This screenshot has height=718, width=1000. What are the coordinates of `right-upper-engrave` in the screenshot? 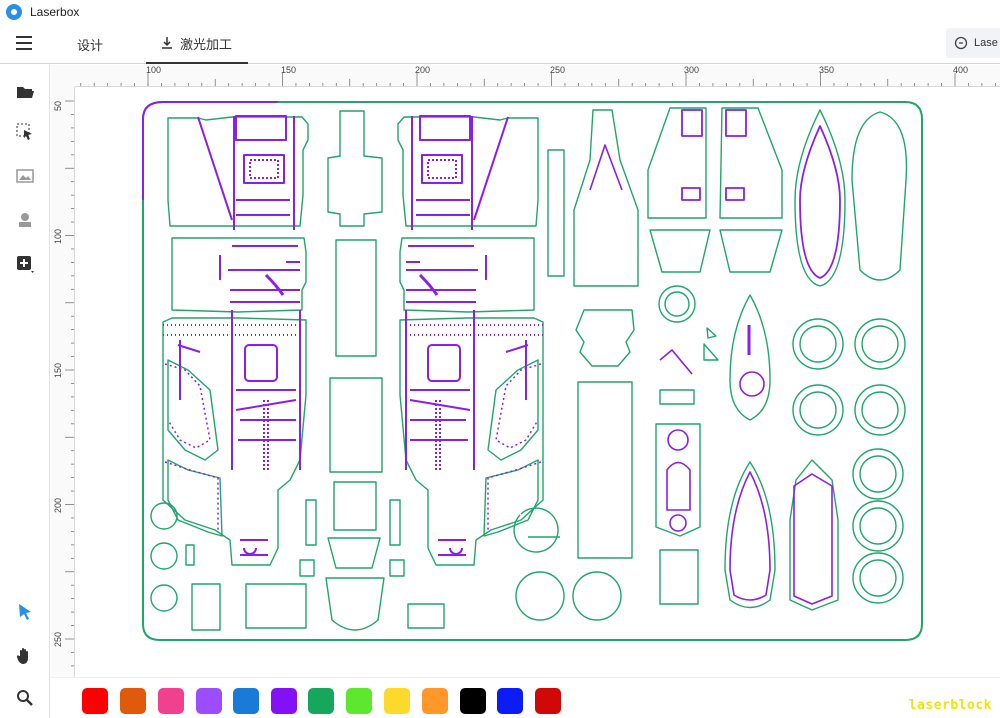 It's located at (457, 209).